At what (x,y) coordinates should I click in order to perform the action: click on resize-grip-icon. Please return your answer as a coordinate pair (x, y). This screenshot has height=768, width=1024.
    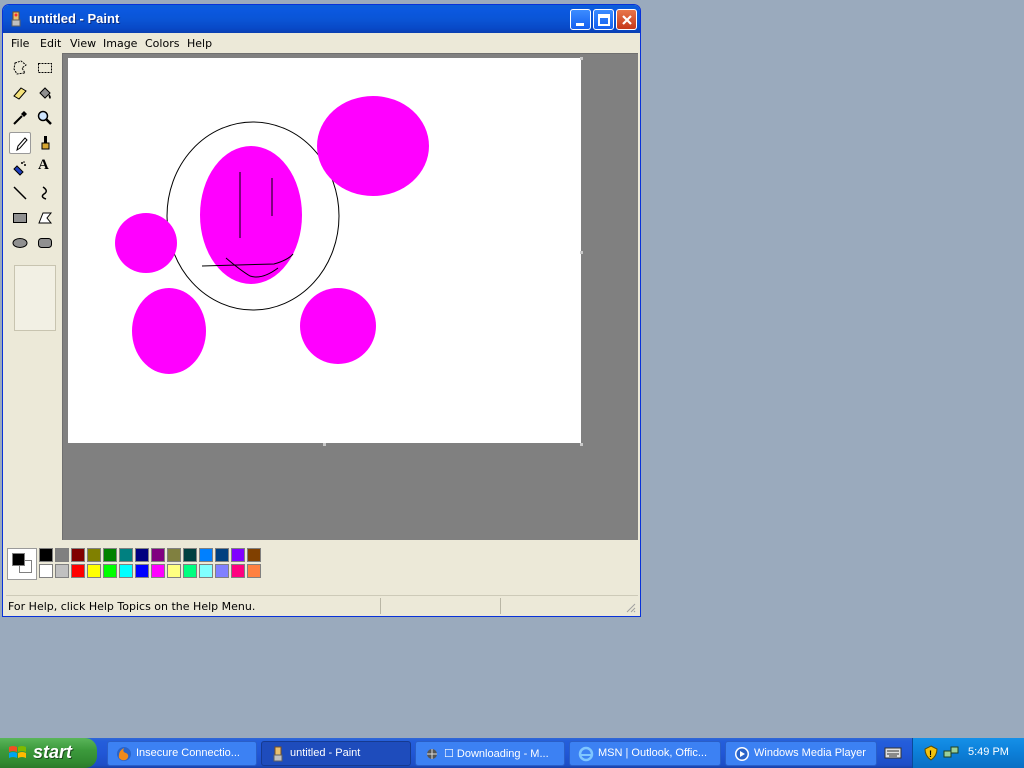
    Looking at the image, I should click on (630, 607).